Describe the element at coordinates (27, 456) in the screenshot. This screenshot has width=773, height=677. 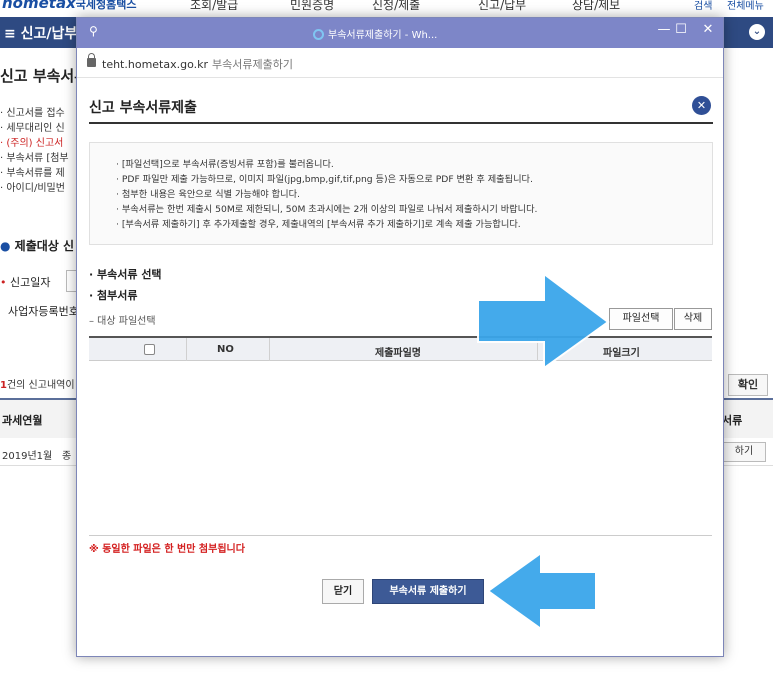
I see `row-period: 2019년1월` at that location.